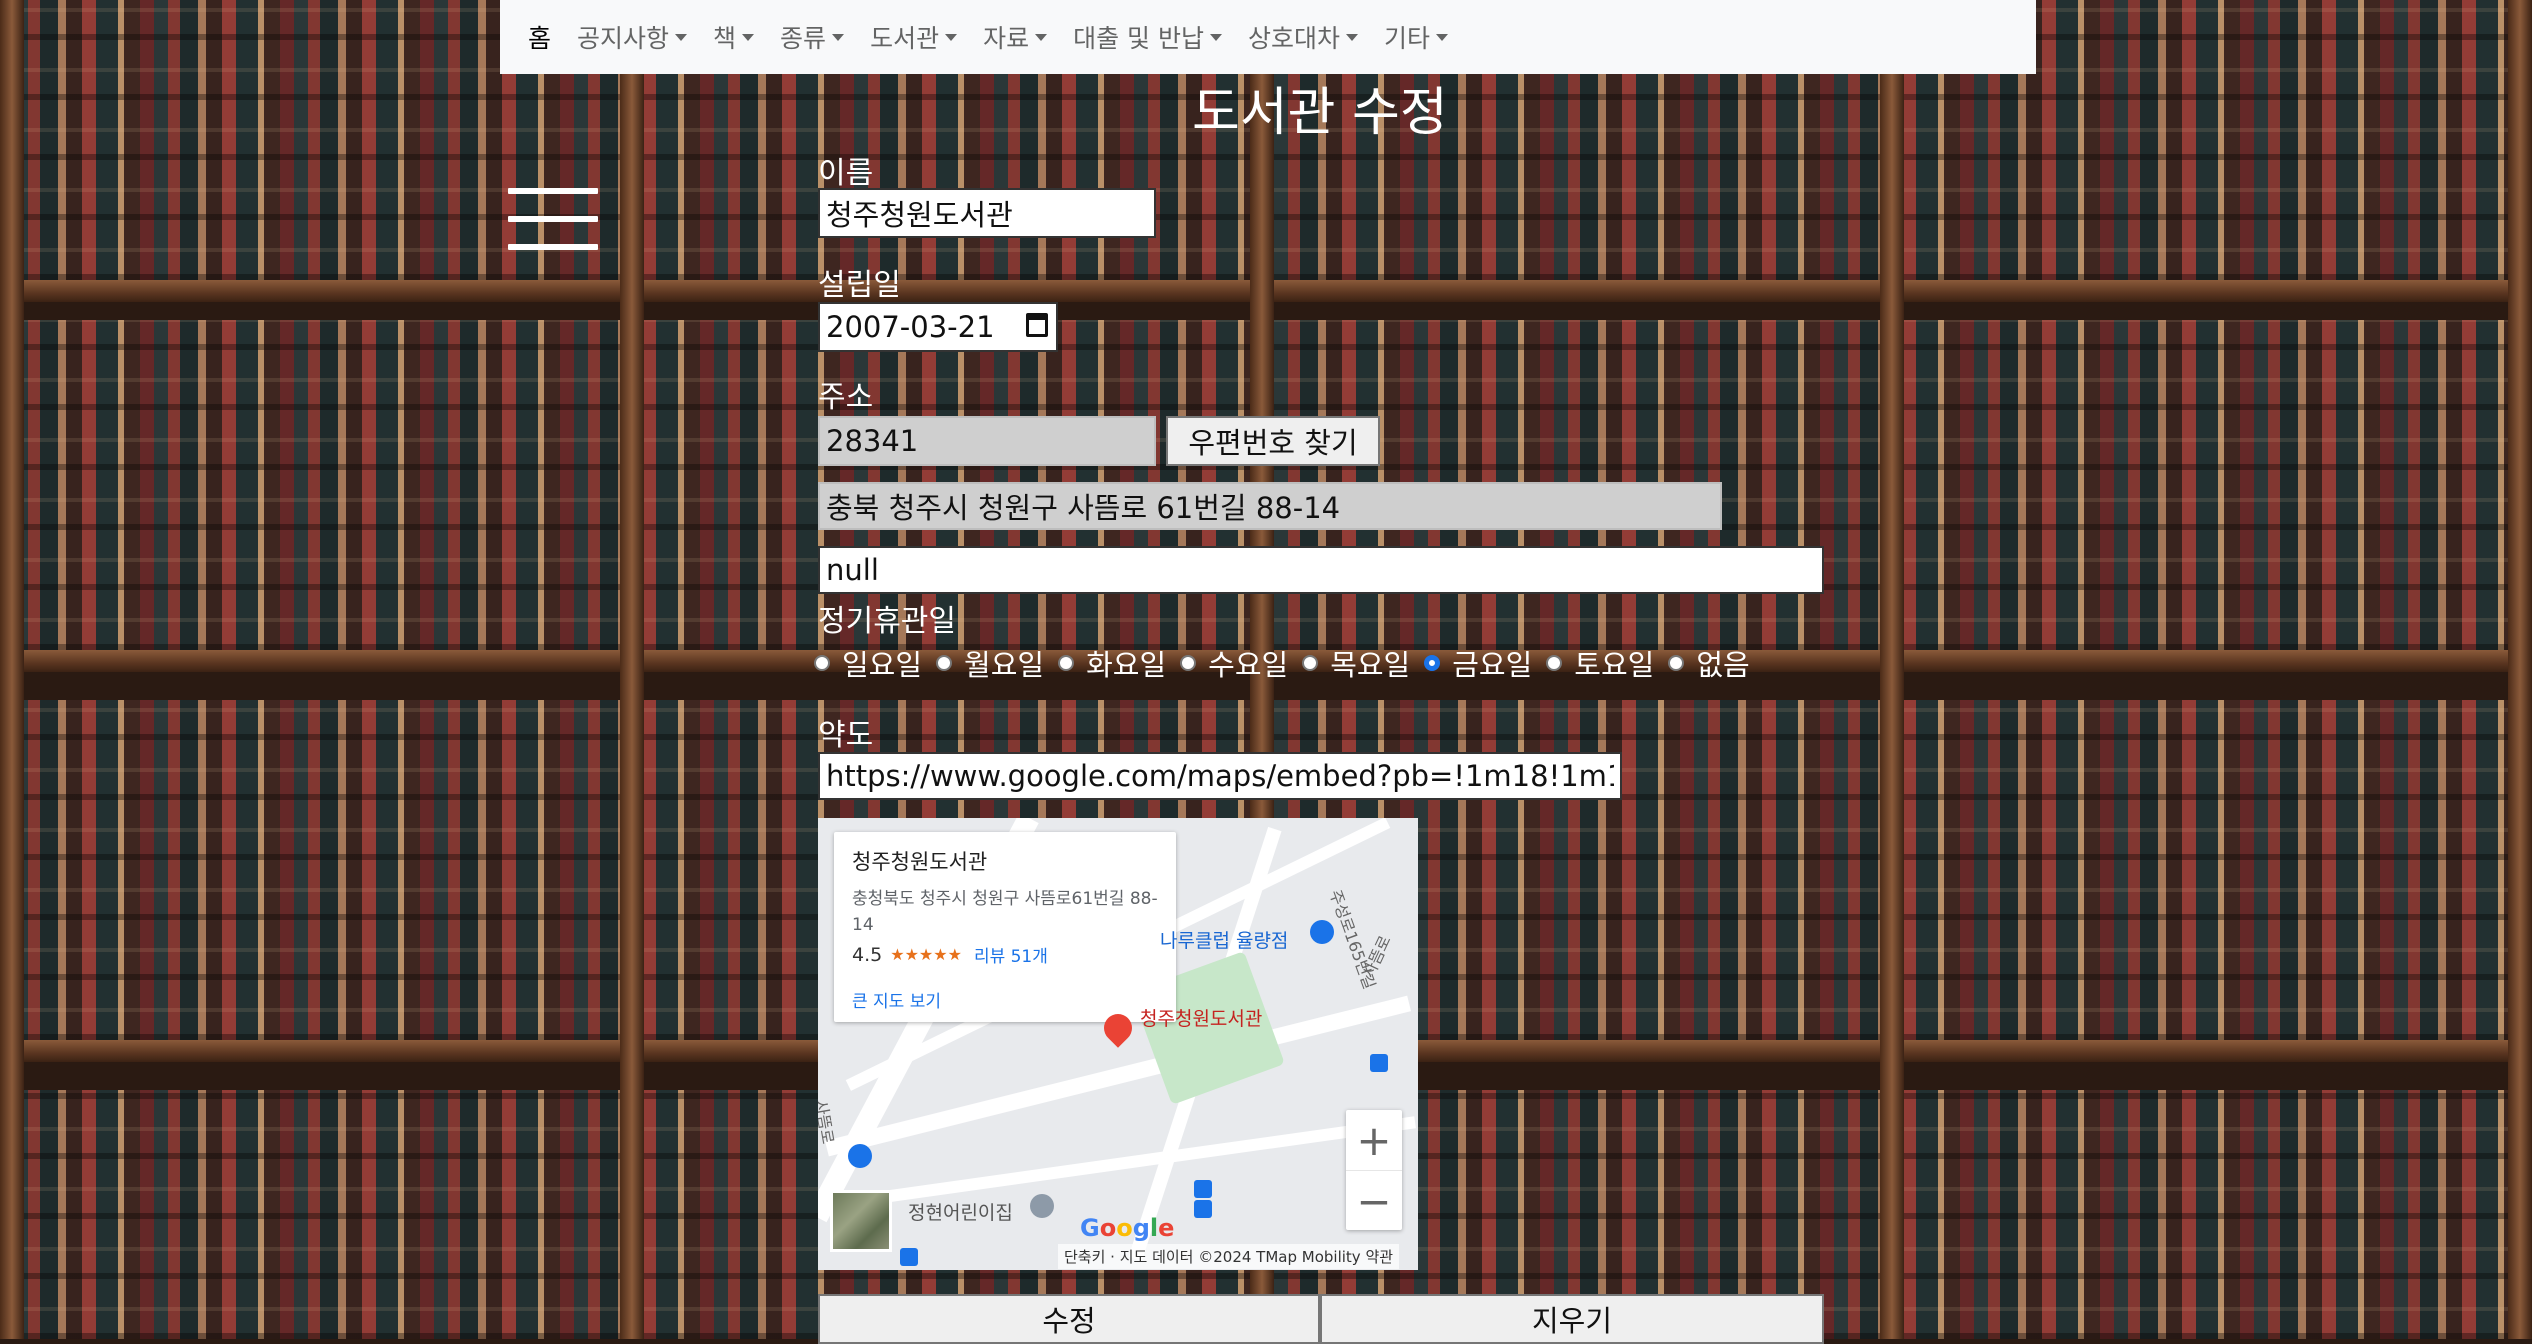 The image size is (2532, 1344). I want to click on radio-label: 월요일, so click(1004, 665).